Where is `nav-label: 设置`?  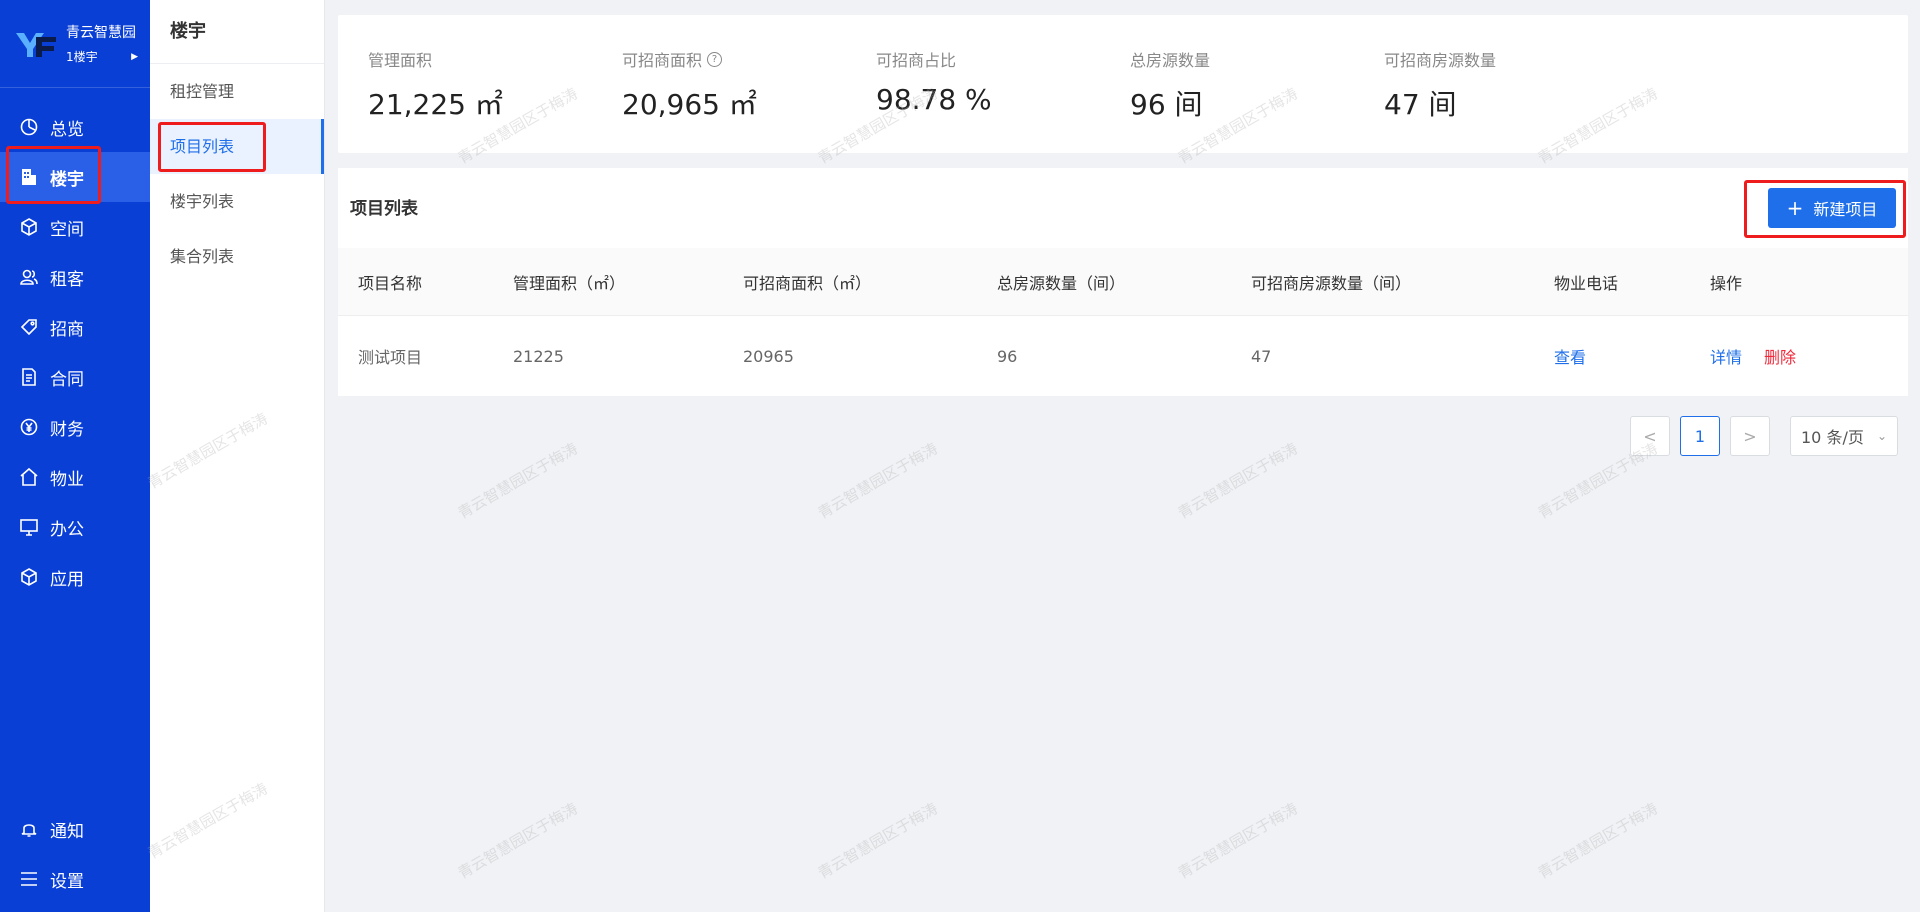 nav-label: 设置 is located at coordinates (67, 881).